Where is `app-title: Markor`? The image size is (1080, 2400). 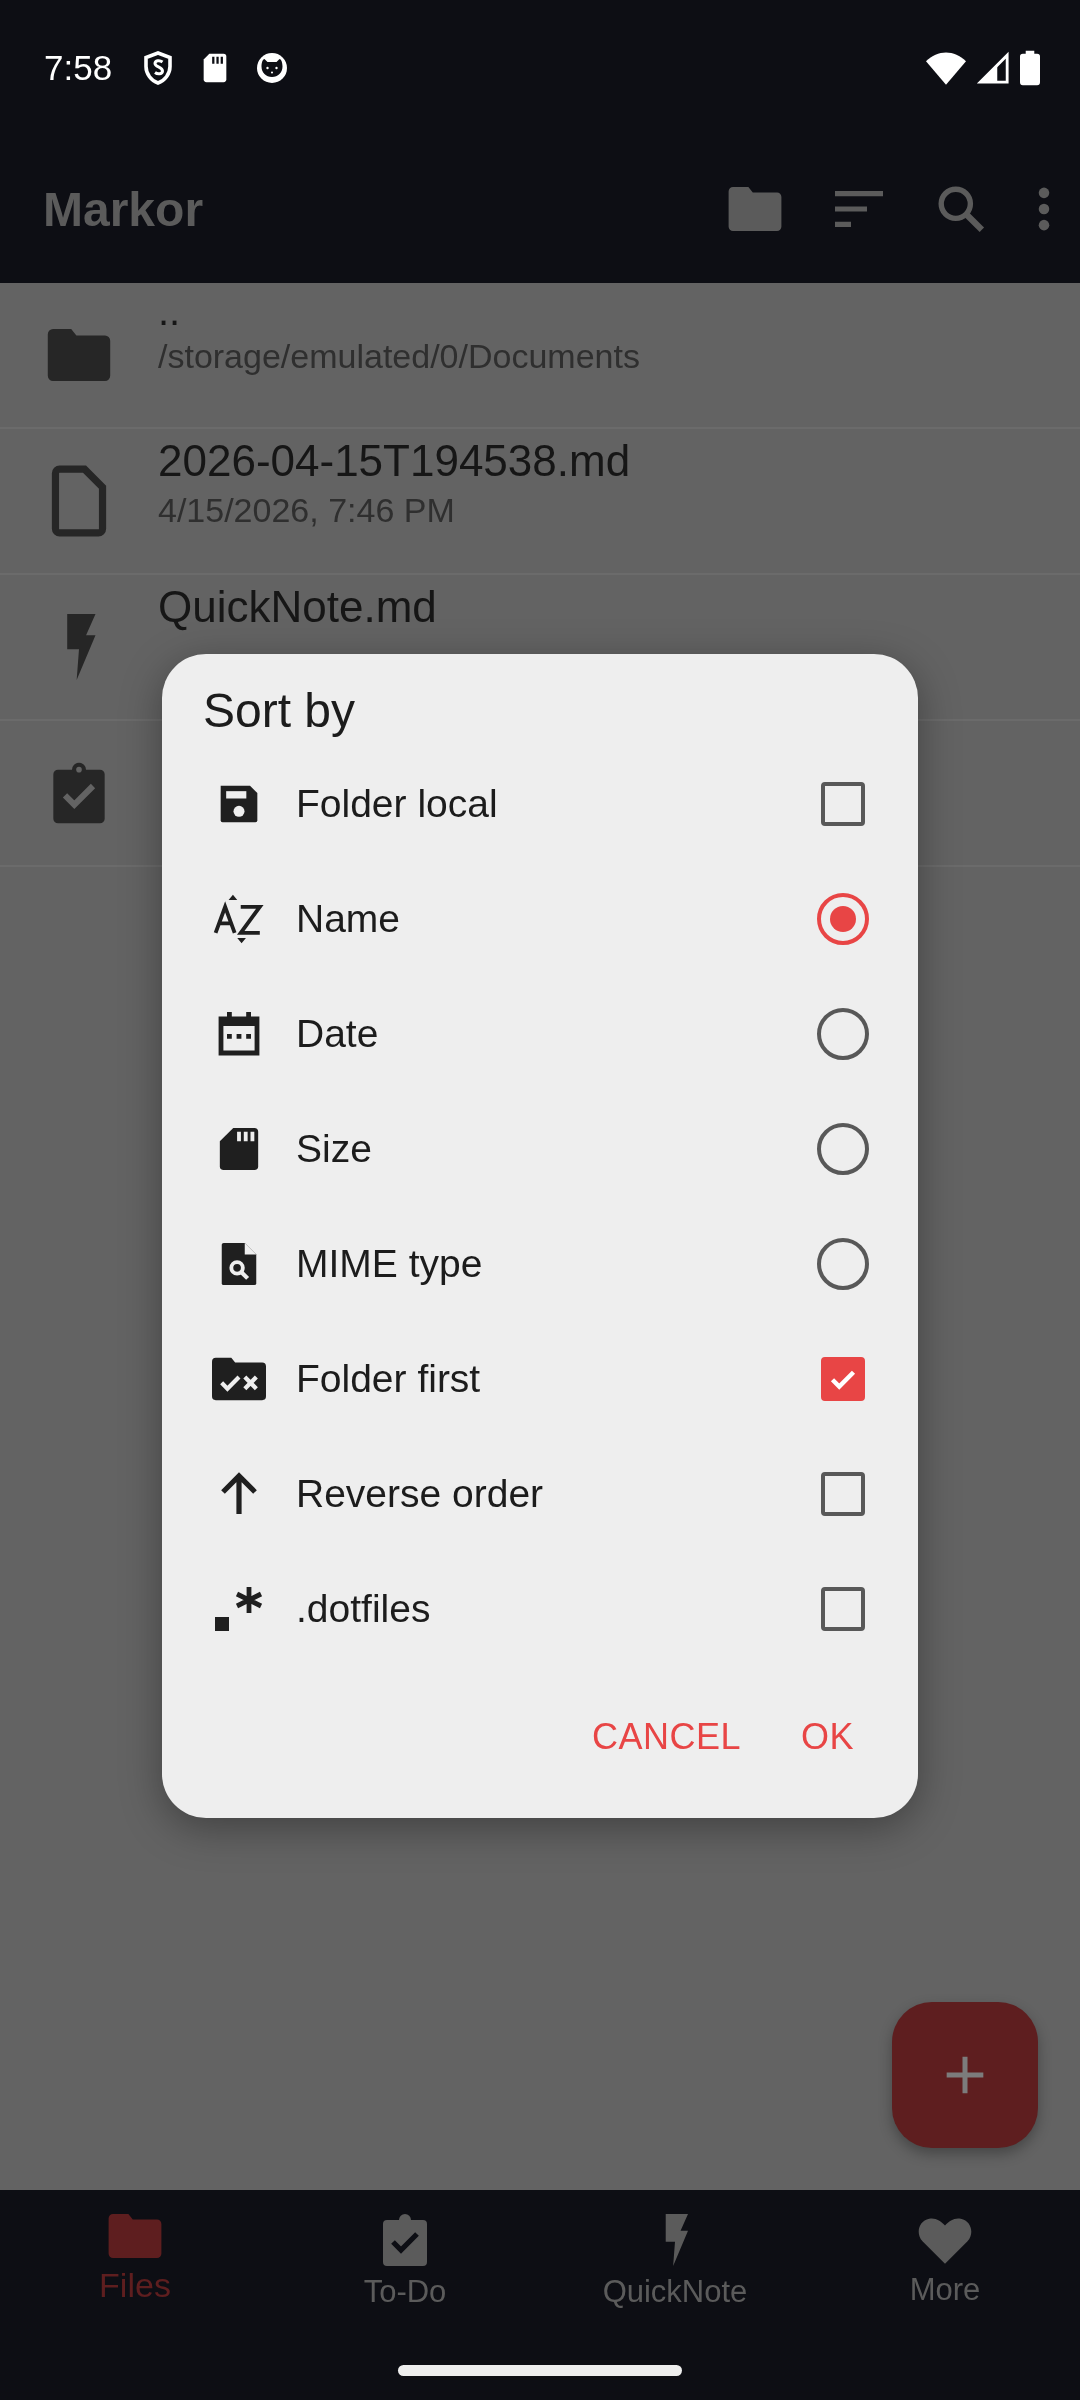 app-title: Markor is located at coordinates (123, 209).